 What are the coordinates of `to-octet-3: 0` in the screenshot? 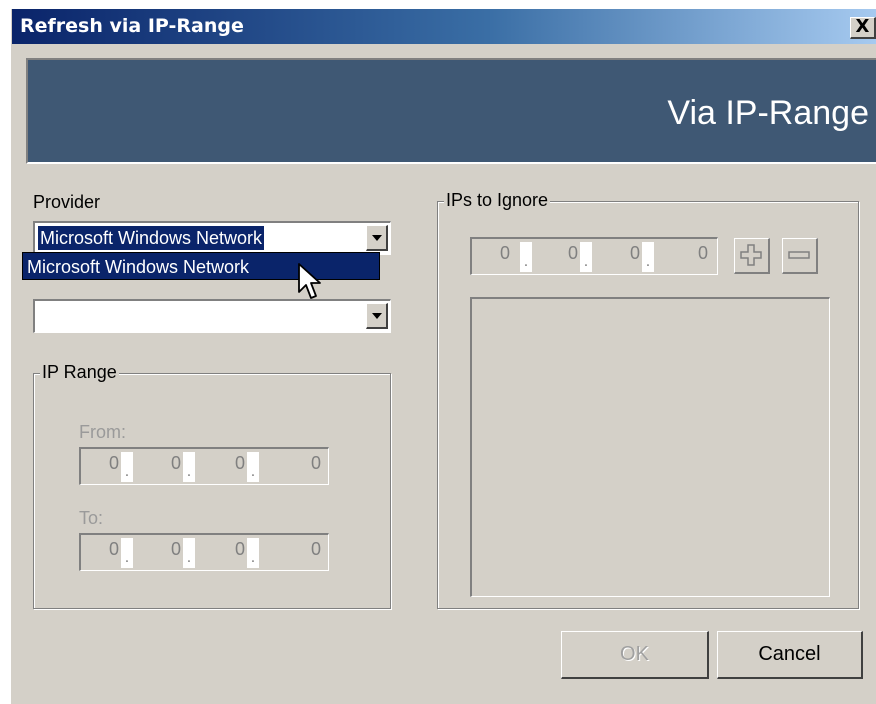 It's located at (239, 549).